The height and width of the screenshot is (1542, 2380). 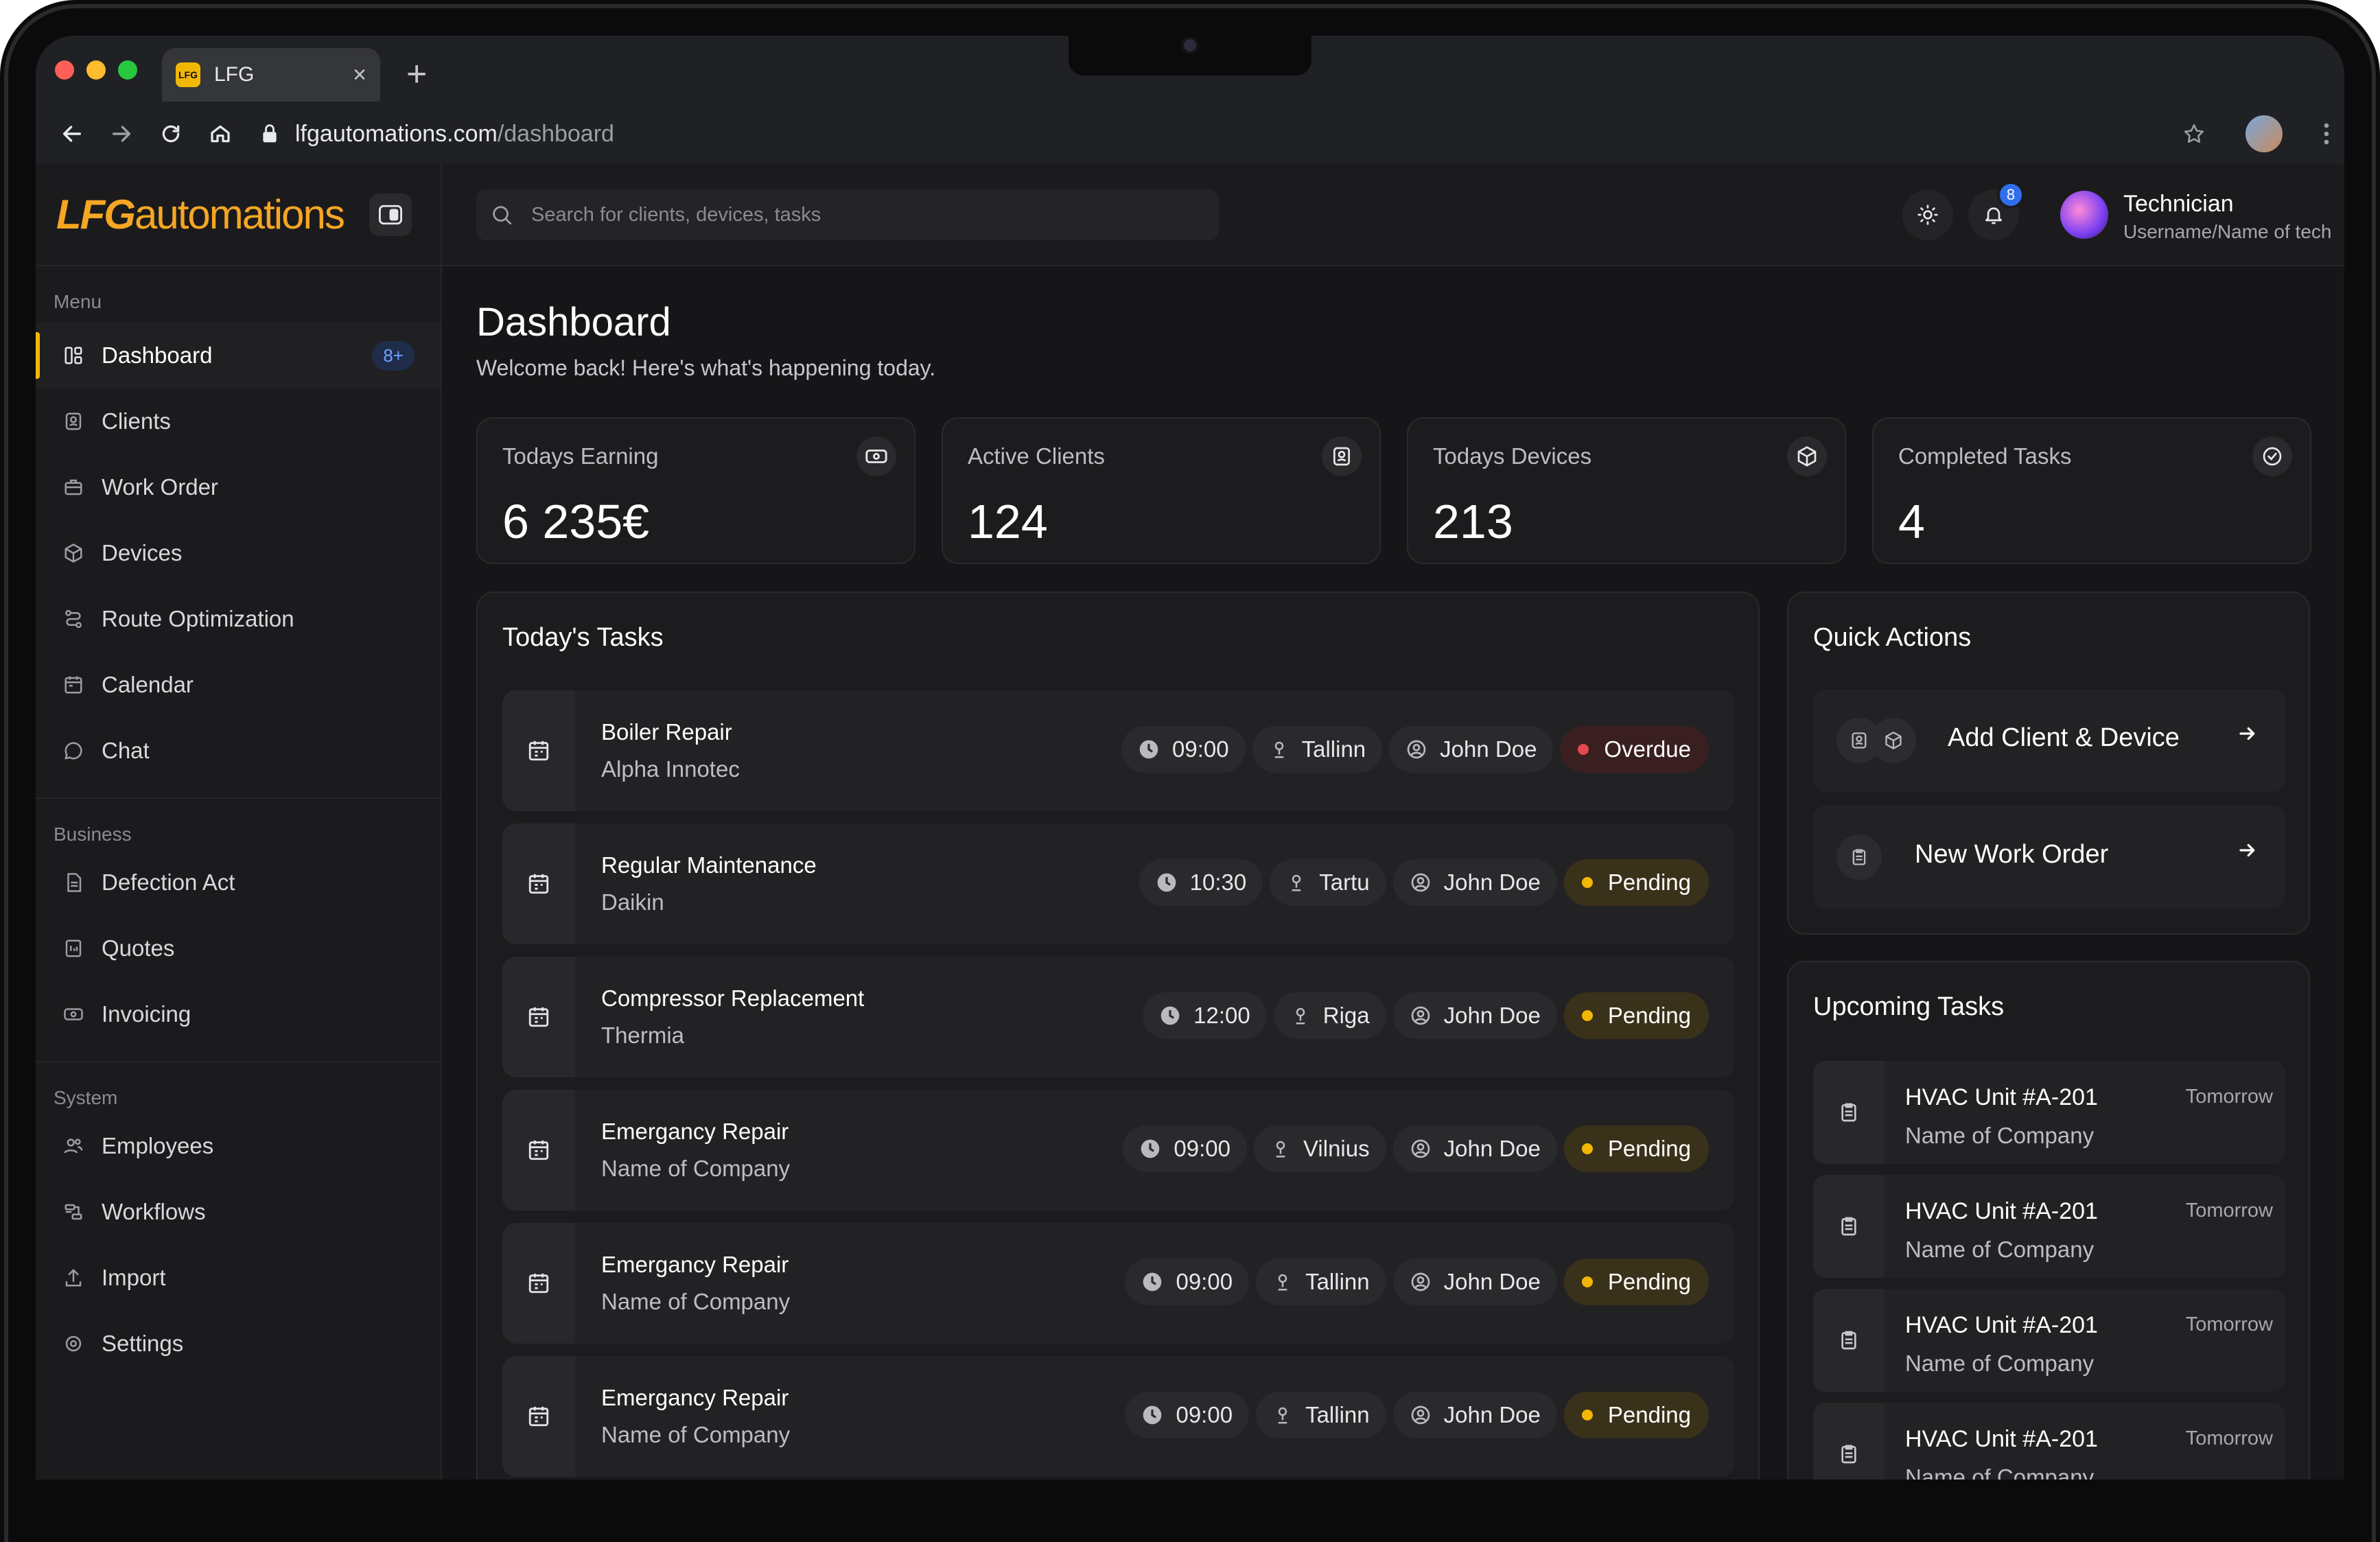 What do you see at coordinates (72, 134) in the screenshot?
I see `back-button` at bounding box center [72, 134].